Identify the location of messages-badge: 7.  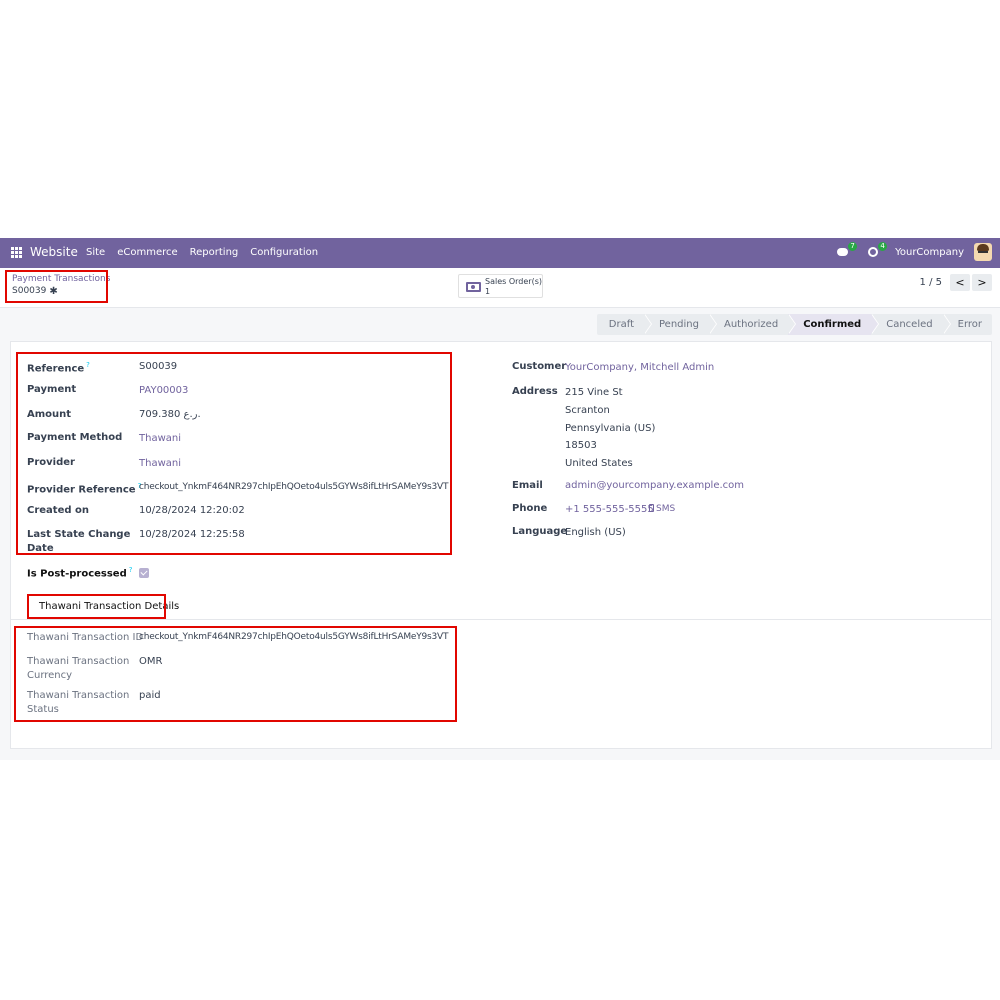
(853, 246).